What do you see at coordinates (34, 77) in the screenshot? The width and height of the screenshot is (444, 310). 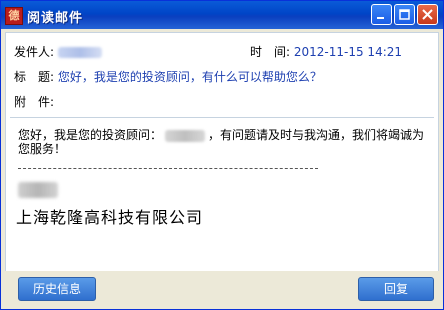 I see `subject-label: 标 题:` at bounding box center [34, 77].